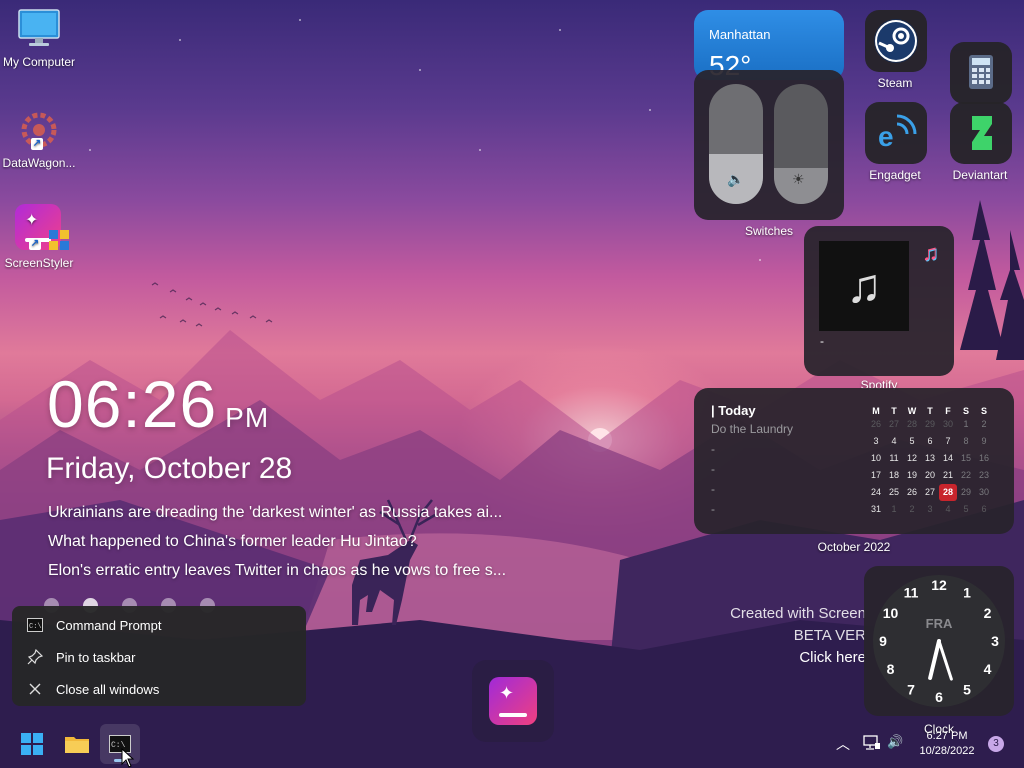 This screenshot has height=768, width=1024. What do you see at coordinates (939, 623) in the screenshot?
I see `clock-day-marker: FRA` at bounding box center [939, 623].